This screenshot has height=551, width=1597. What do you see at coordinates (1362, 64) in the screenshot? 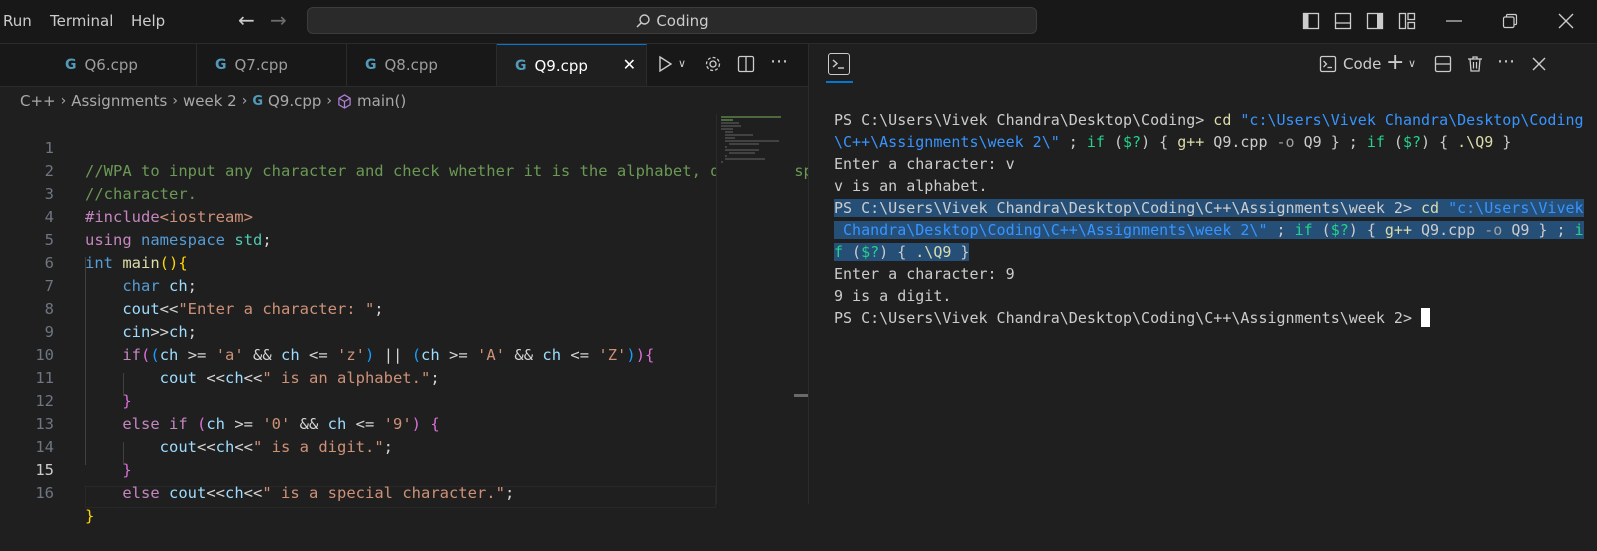
I see `terminal-profile-label: Code` at bounding box center [1362, 64].